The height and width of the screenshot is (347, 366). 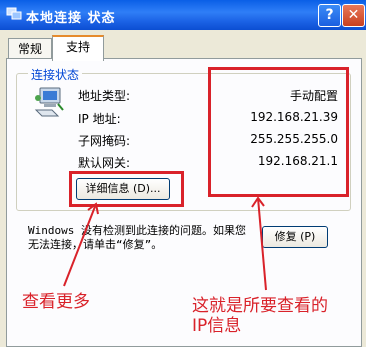 What do you see at coordinates (49, 102) in the screenshot?
I see `network-computer-icon` at bounding box center [49, 102].